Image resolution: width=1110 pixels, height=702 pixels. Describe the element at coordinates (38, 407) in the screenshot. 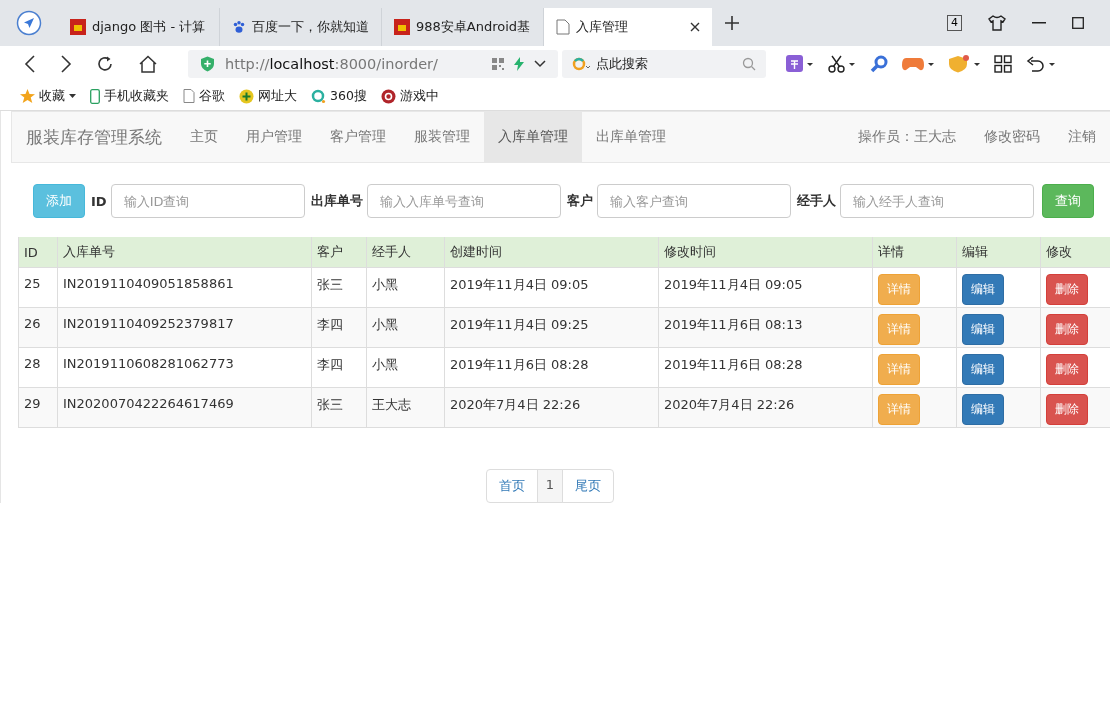

I see `table-cell: 29` at that location.